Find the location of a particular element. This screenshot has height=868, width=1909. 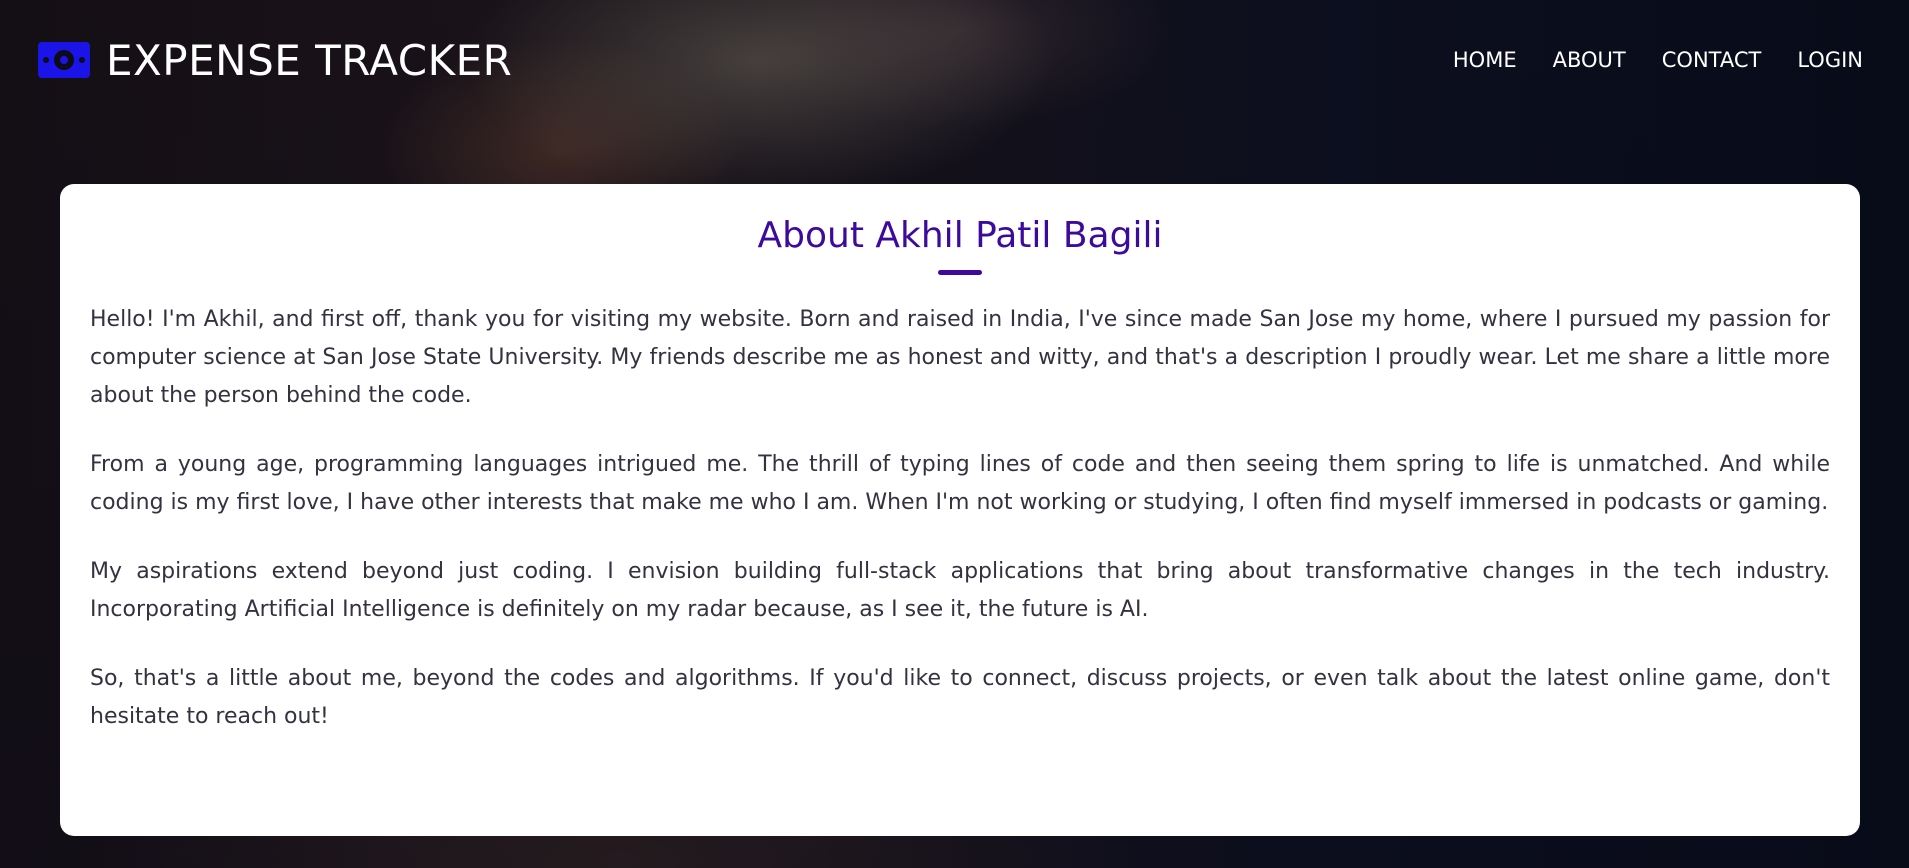

about-heading: About Akhil Patil Bagili is located at coordinates (960, 235).